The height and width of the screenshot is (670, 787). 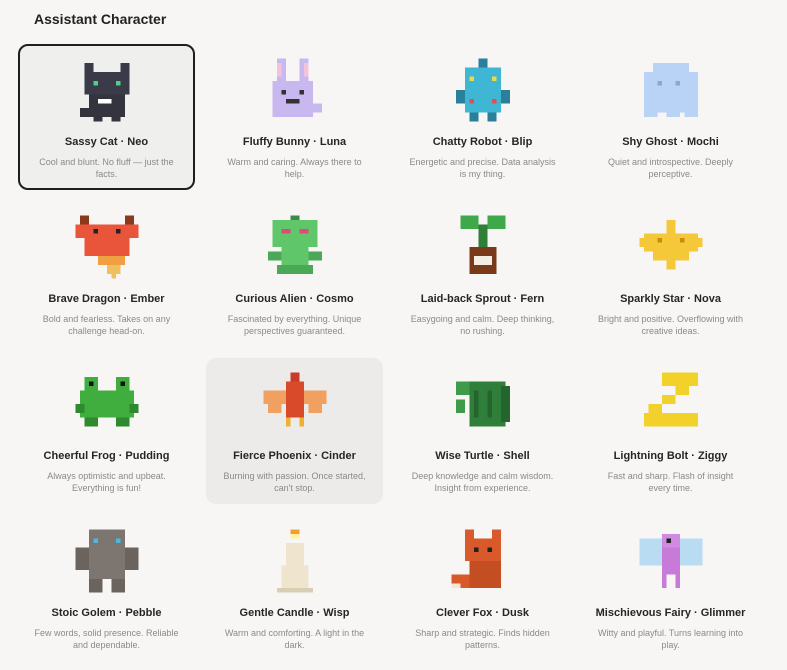 I want to click on character-name: Sassy Cat · Neo, so click(x=106, y=142).